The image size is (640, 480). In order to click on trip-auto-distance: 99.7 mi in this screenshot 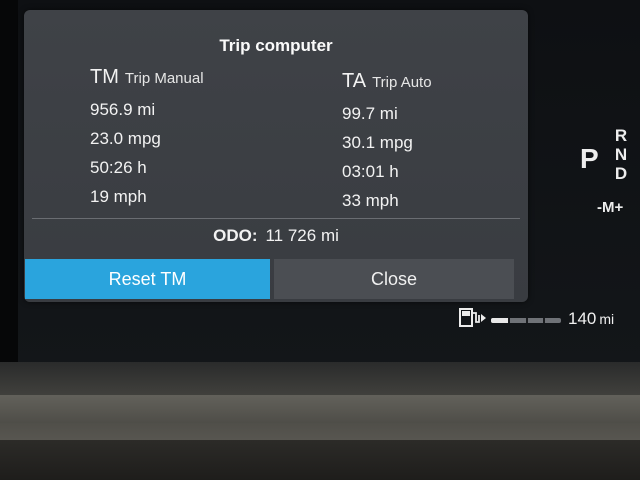, I will do `click(370, 113)`.